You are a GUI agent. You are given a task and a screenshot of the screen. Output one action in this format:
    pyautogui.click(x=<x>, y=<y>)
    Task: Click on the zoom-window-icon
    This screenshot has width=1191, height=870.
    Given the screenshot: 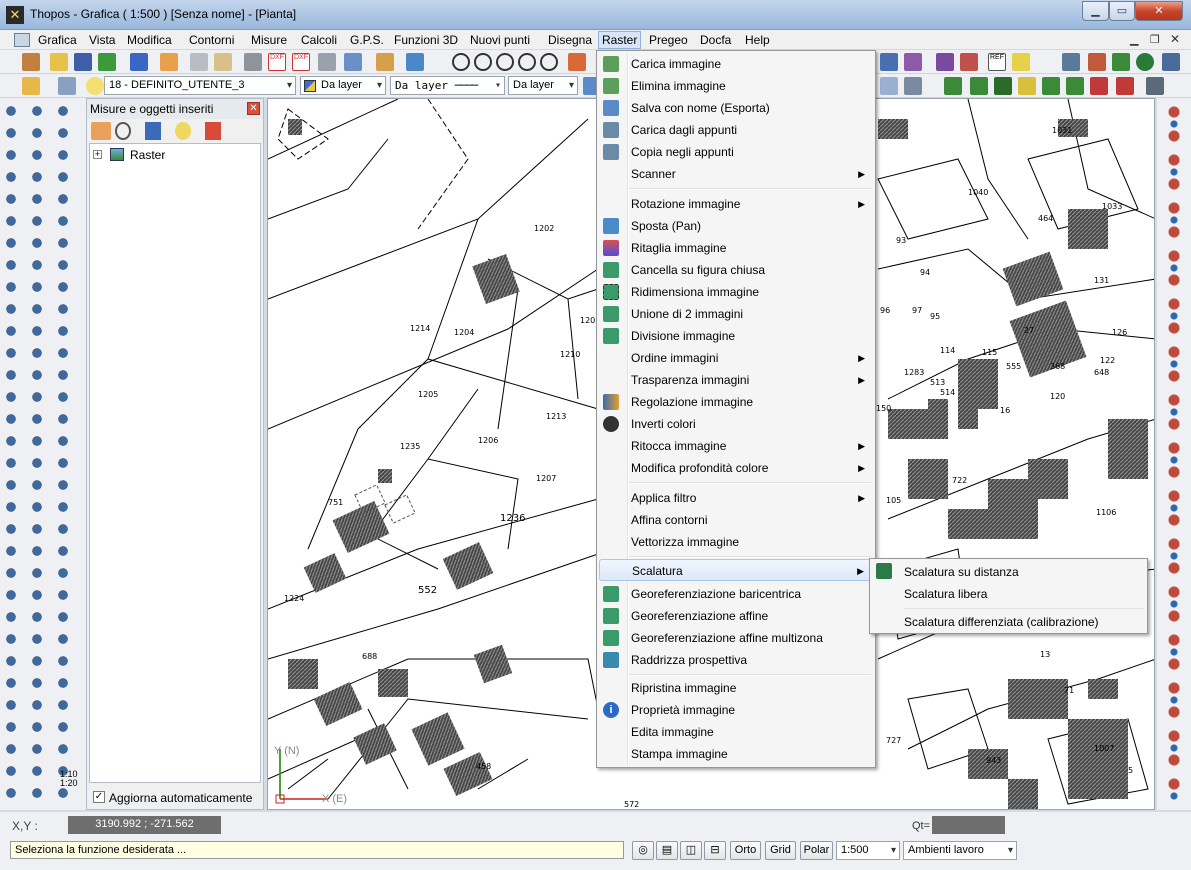 What is the action you would take?
    pyautogui.click(x=483, y=62)
    